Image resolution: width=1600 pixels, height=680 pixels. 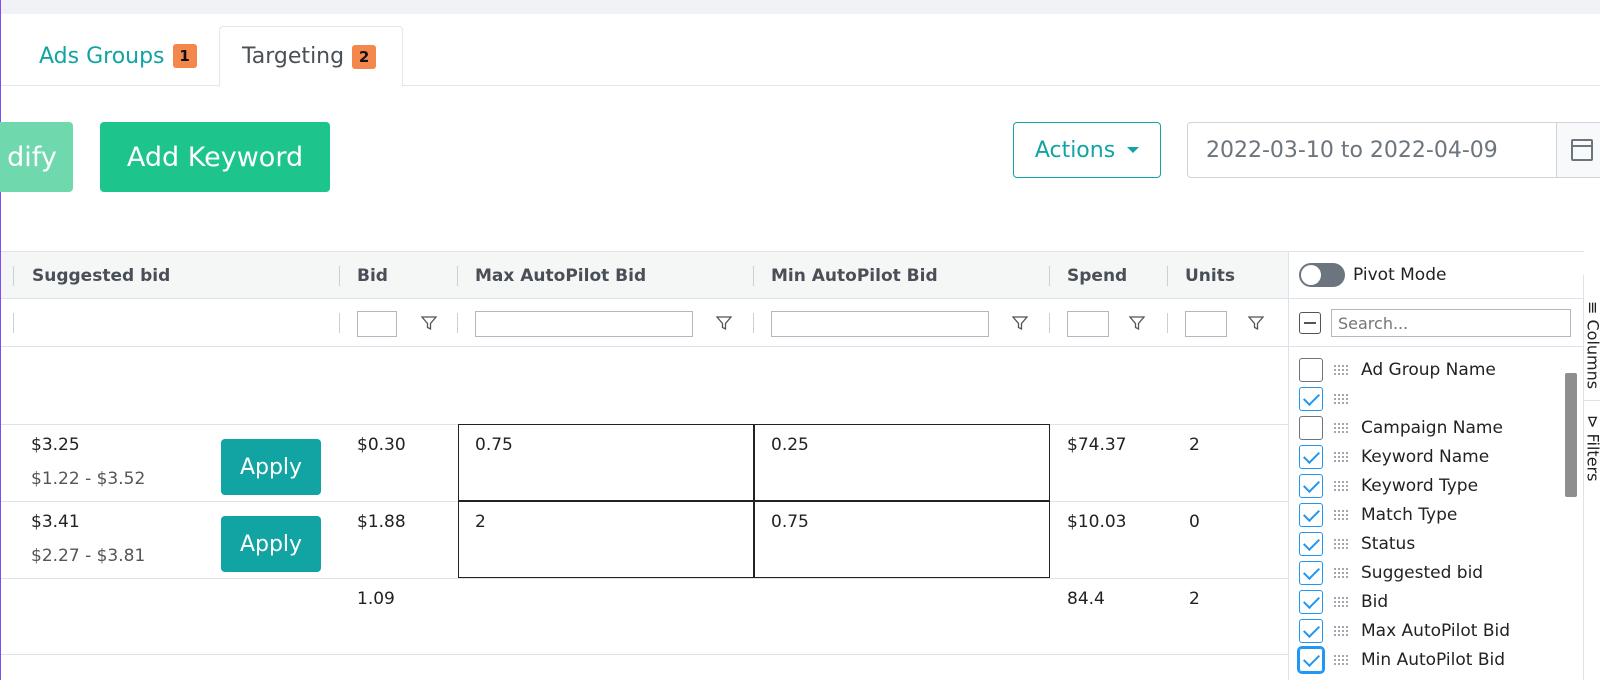 What do you see at coordinates (1425, 456) in the screenshot?
I see `column-label: Keyword Name` at bounding box center [1425, 456].